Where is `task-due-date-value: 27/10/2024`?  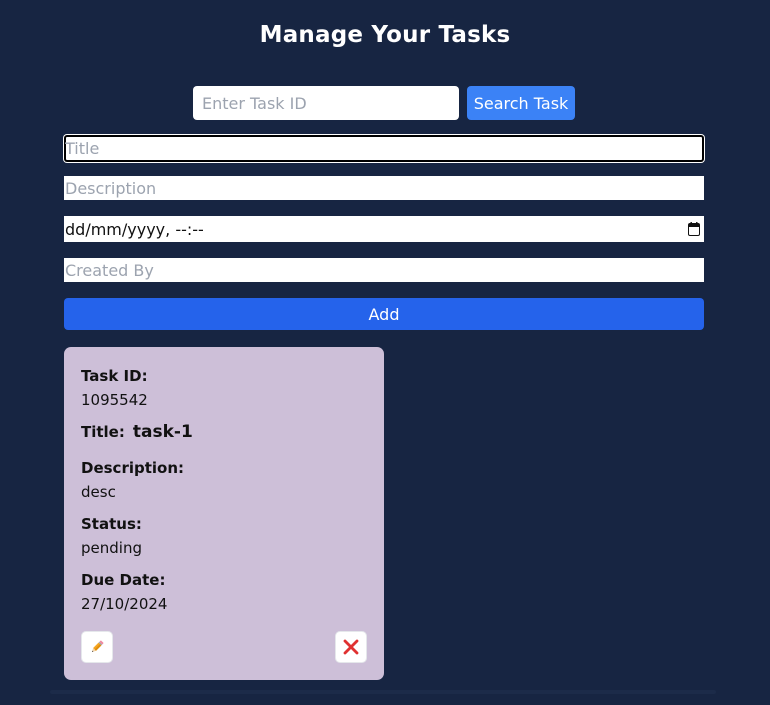 task-due-date-value: 27/10/2024 is located at coordinates (124, 604).